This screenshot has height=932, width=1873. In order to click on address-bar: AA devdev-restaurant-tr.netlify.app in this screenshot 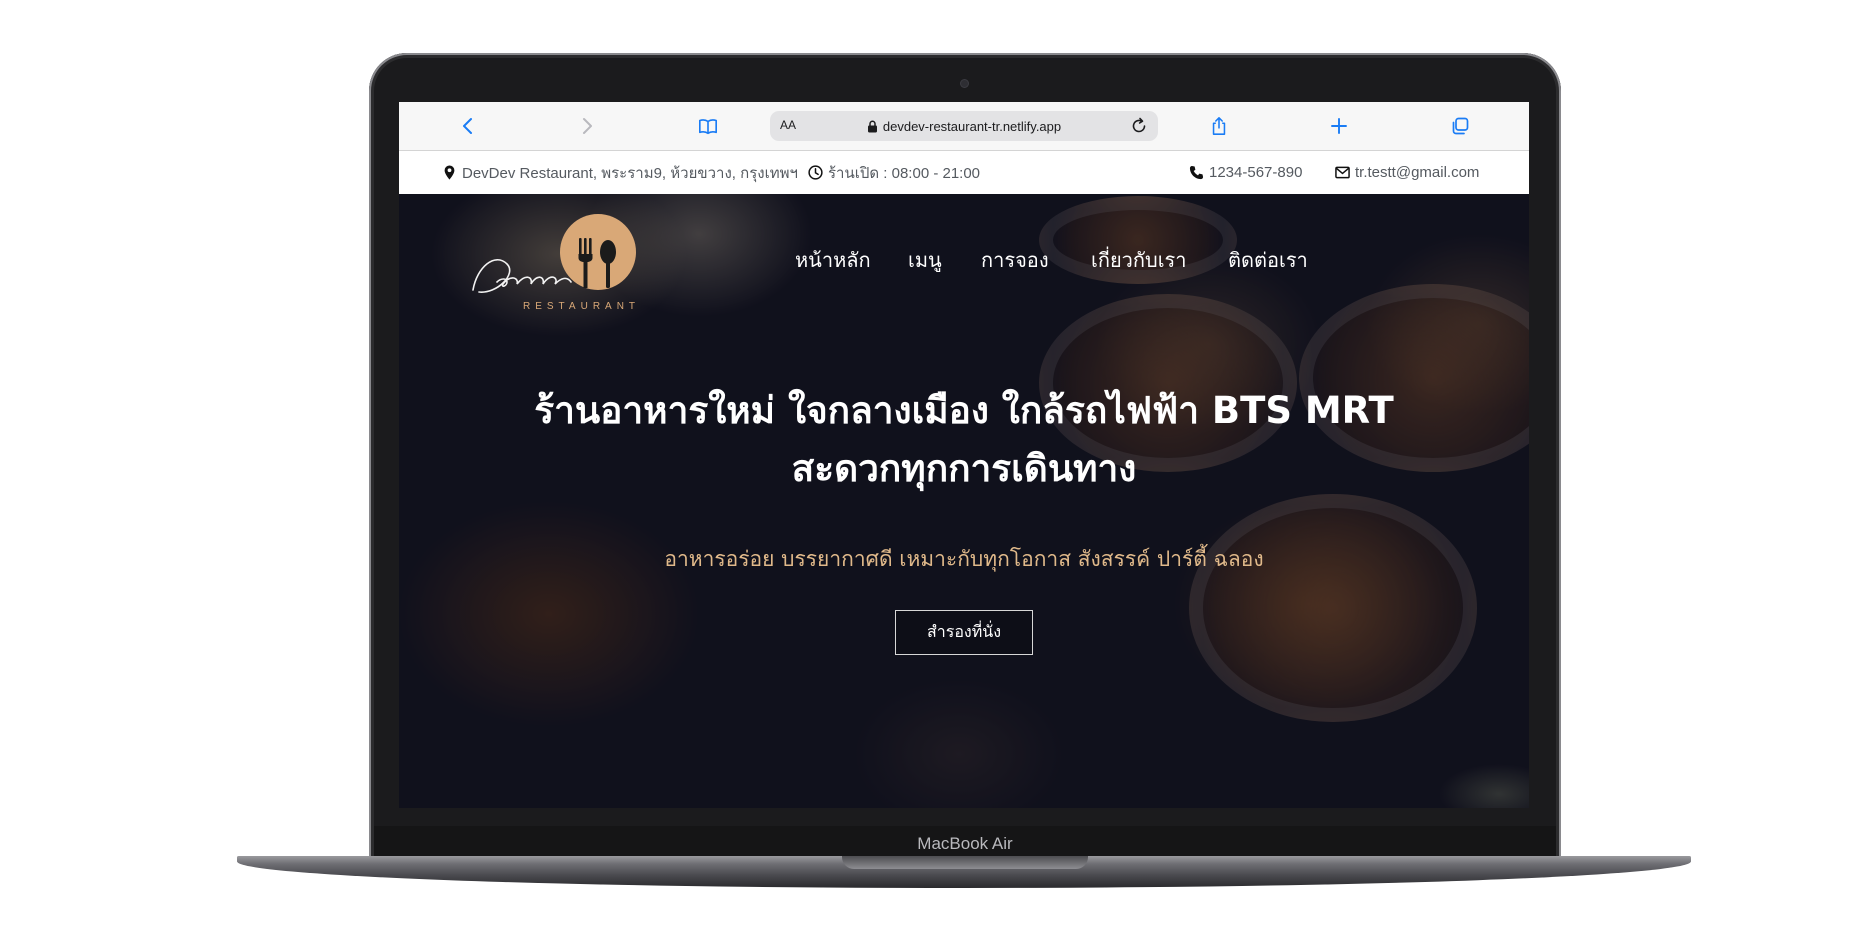, I will do `click(964, 126)`.